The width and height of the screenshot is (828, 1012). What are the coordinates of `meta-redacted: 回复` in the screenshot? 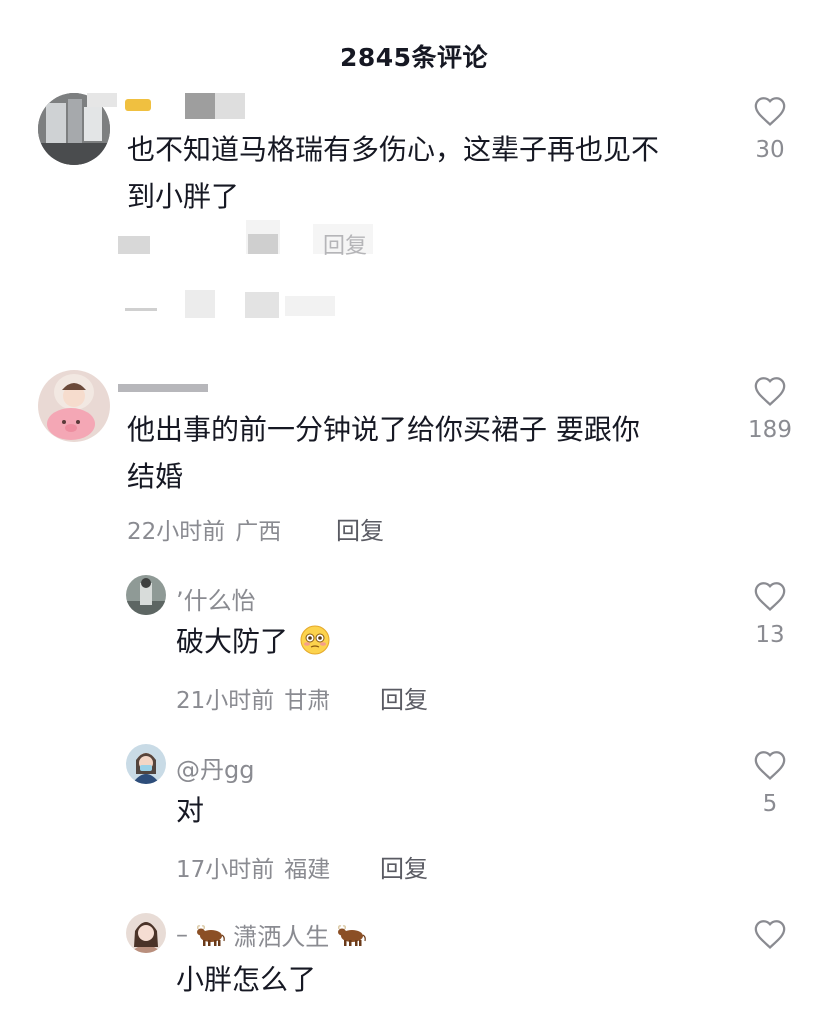 It's located at (253, 239).